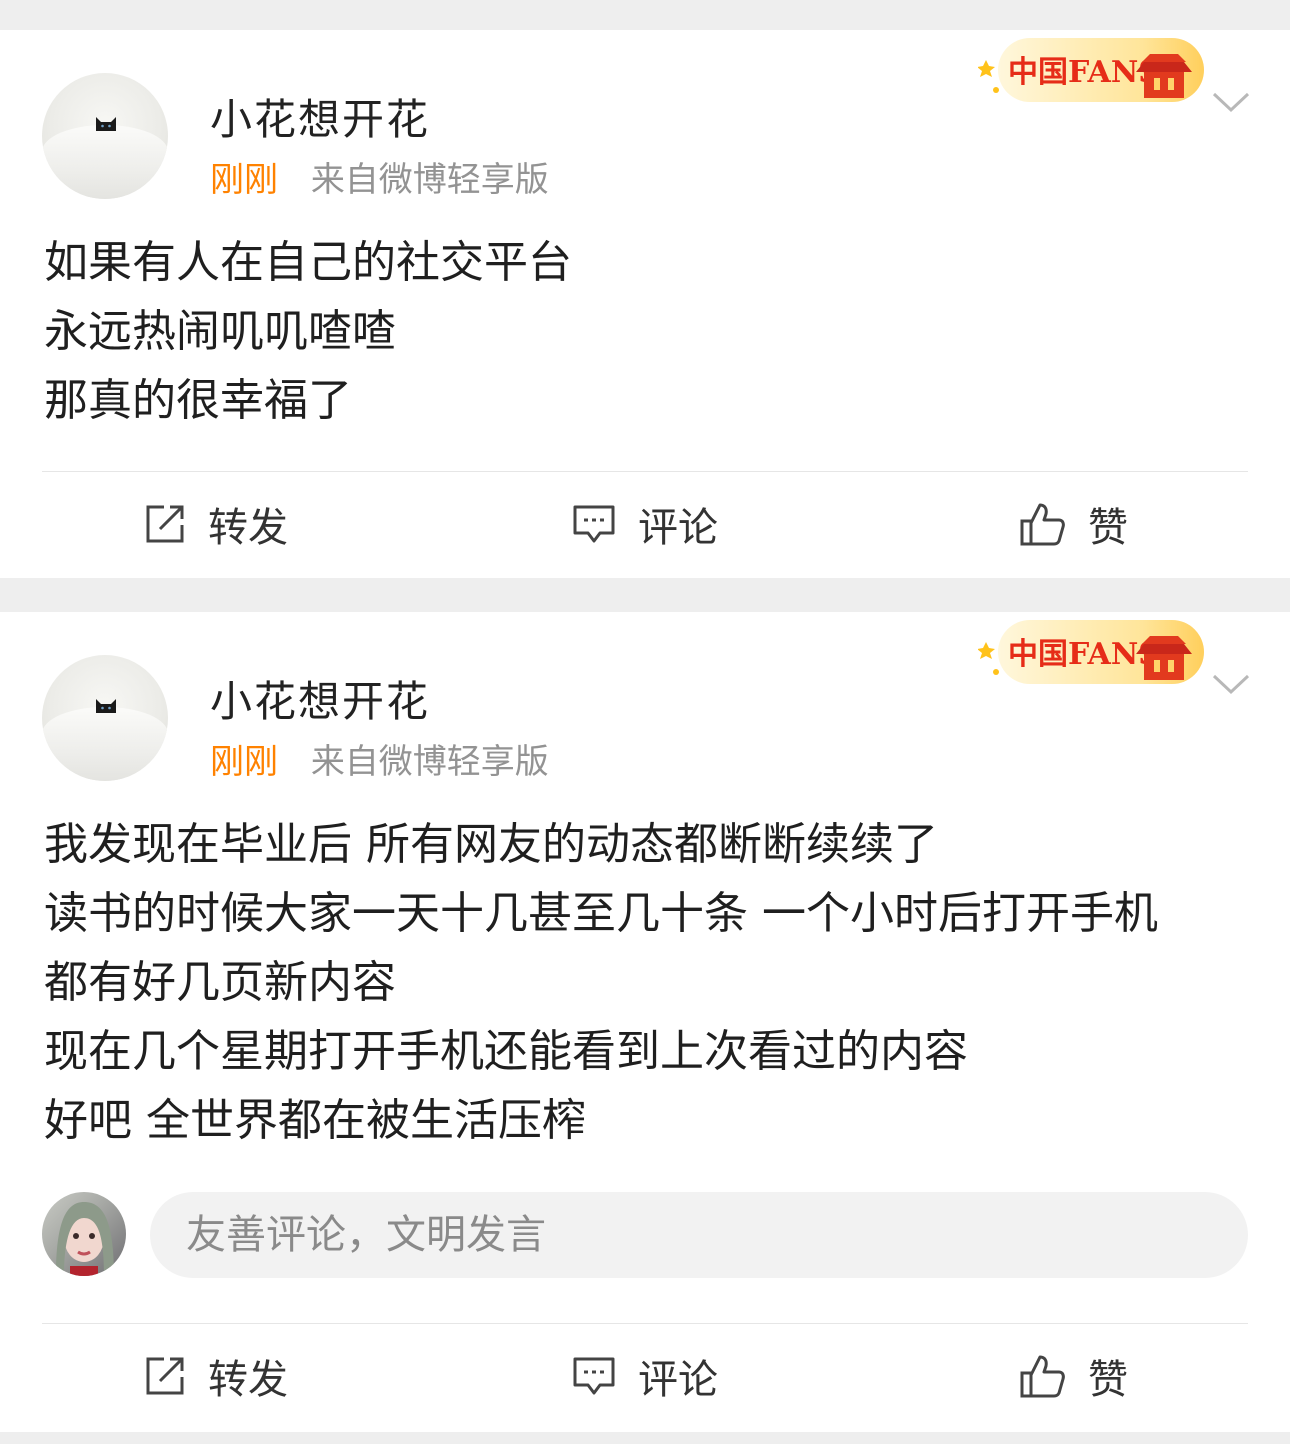 The image size is (1290, 1444). Describe the element at coordinates (315, 1120) in the screenshot. I see `post-content-line: 好吧 全世界都在被生活压榨` at that location.